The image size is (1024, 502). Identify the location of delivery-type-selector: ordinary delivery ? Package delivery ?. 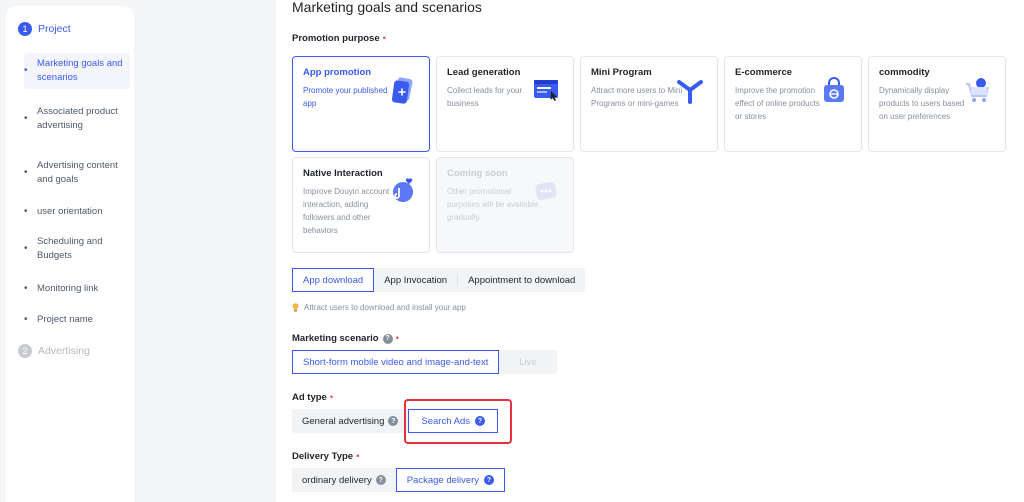
(399, 480).